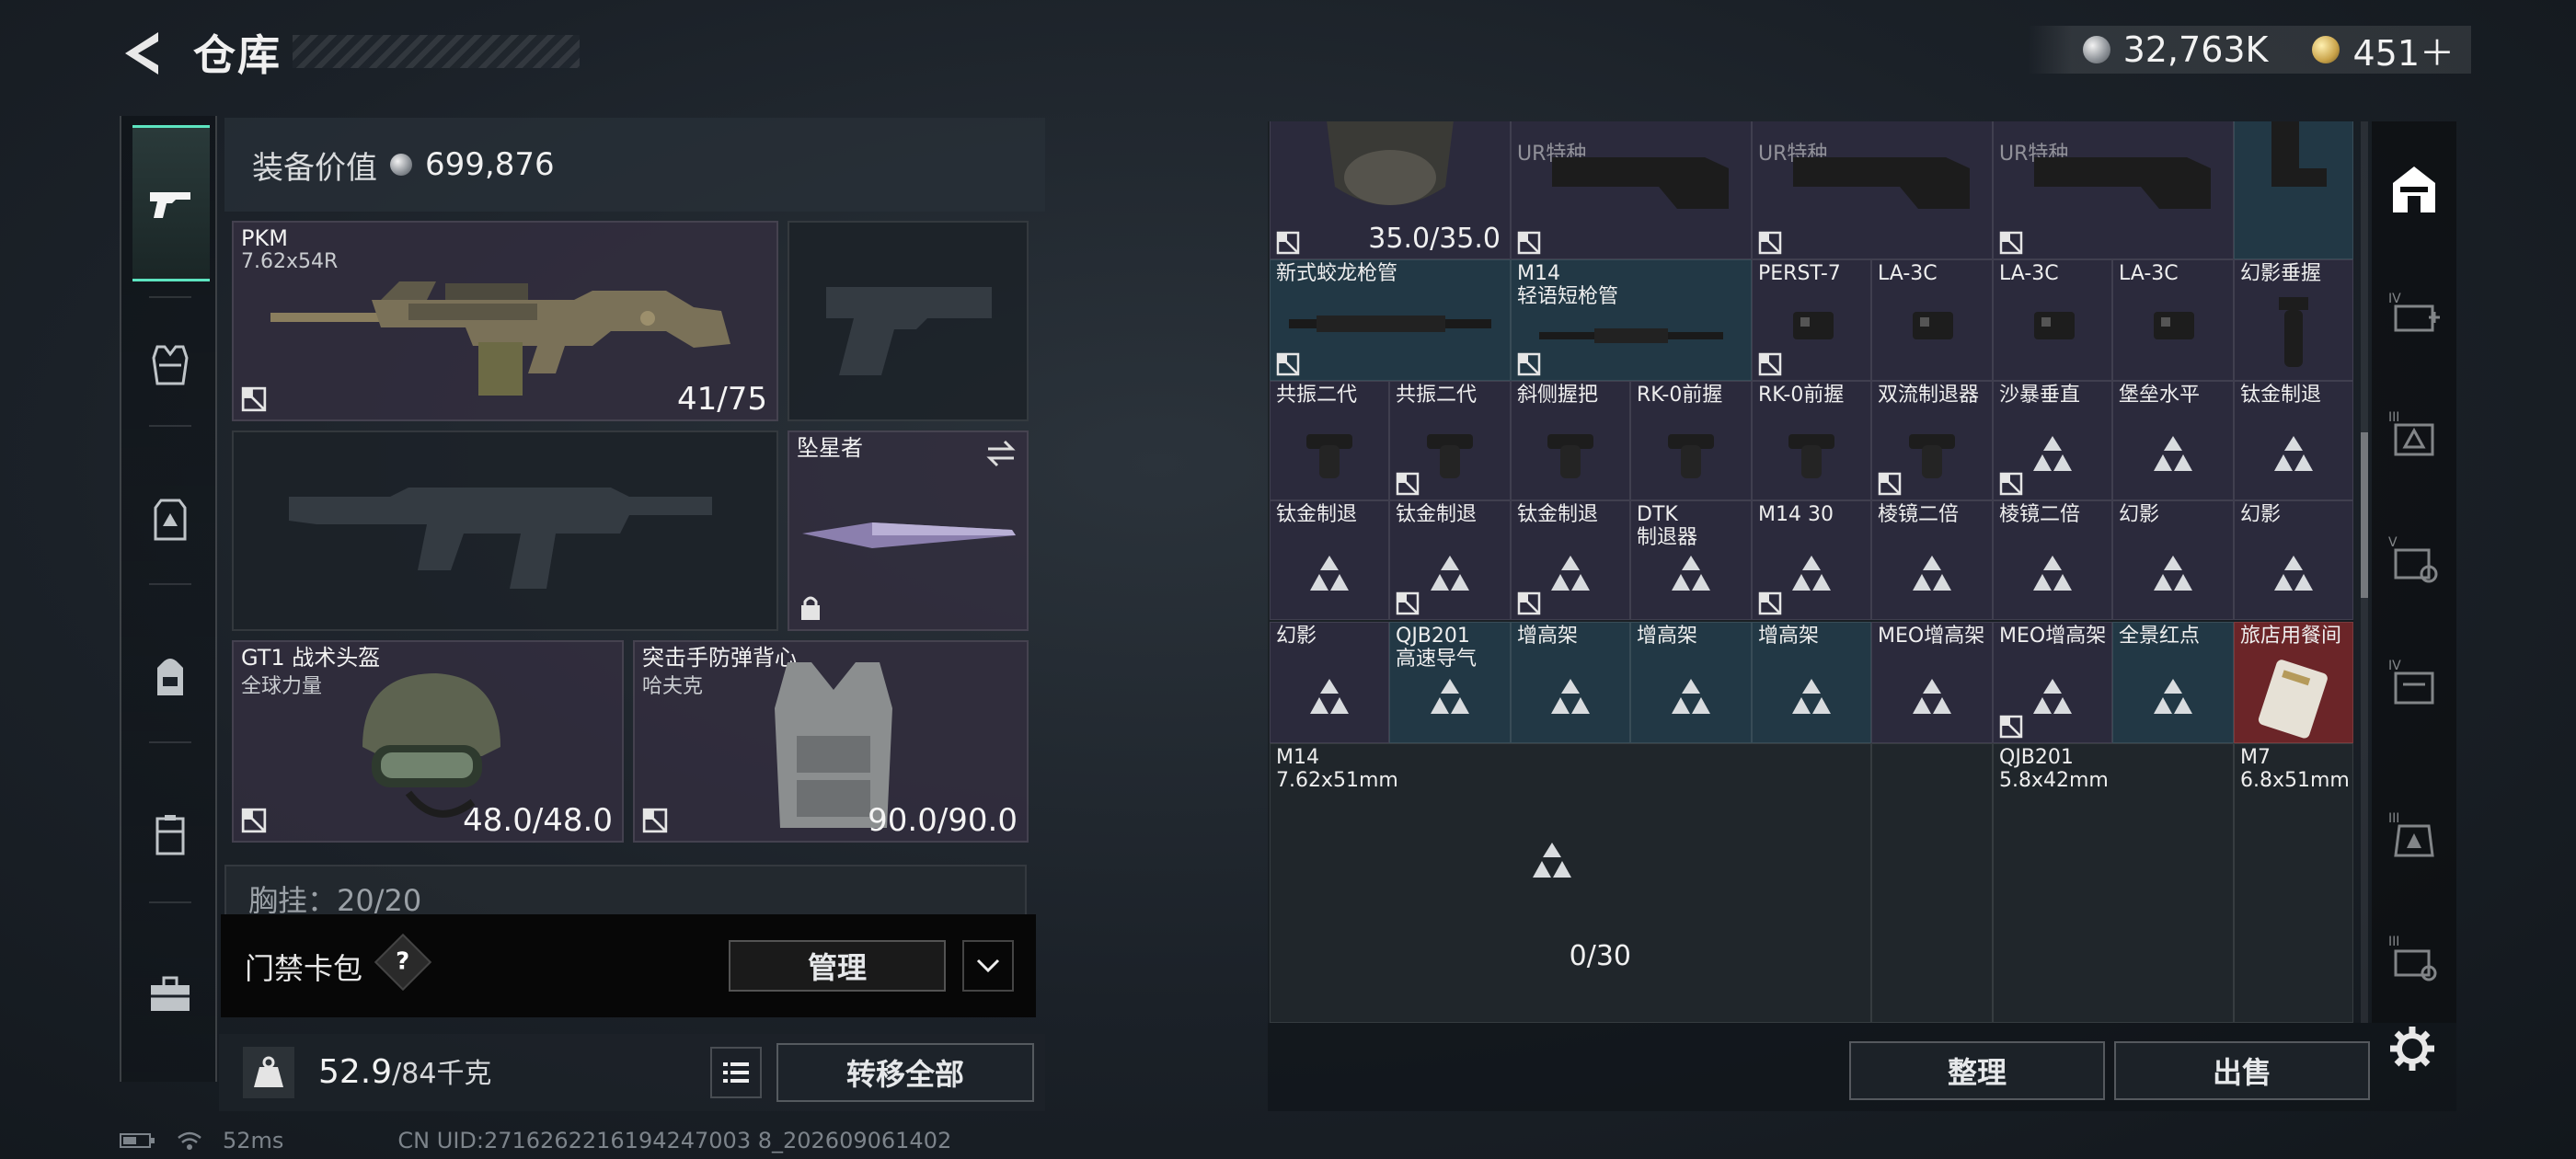 The height and width of the screenshot is (1159, 2576). Describe the element at coordinates (1552, 861) in the screenshot. I see `placeholder-triangle-icon` at that location.